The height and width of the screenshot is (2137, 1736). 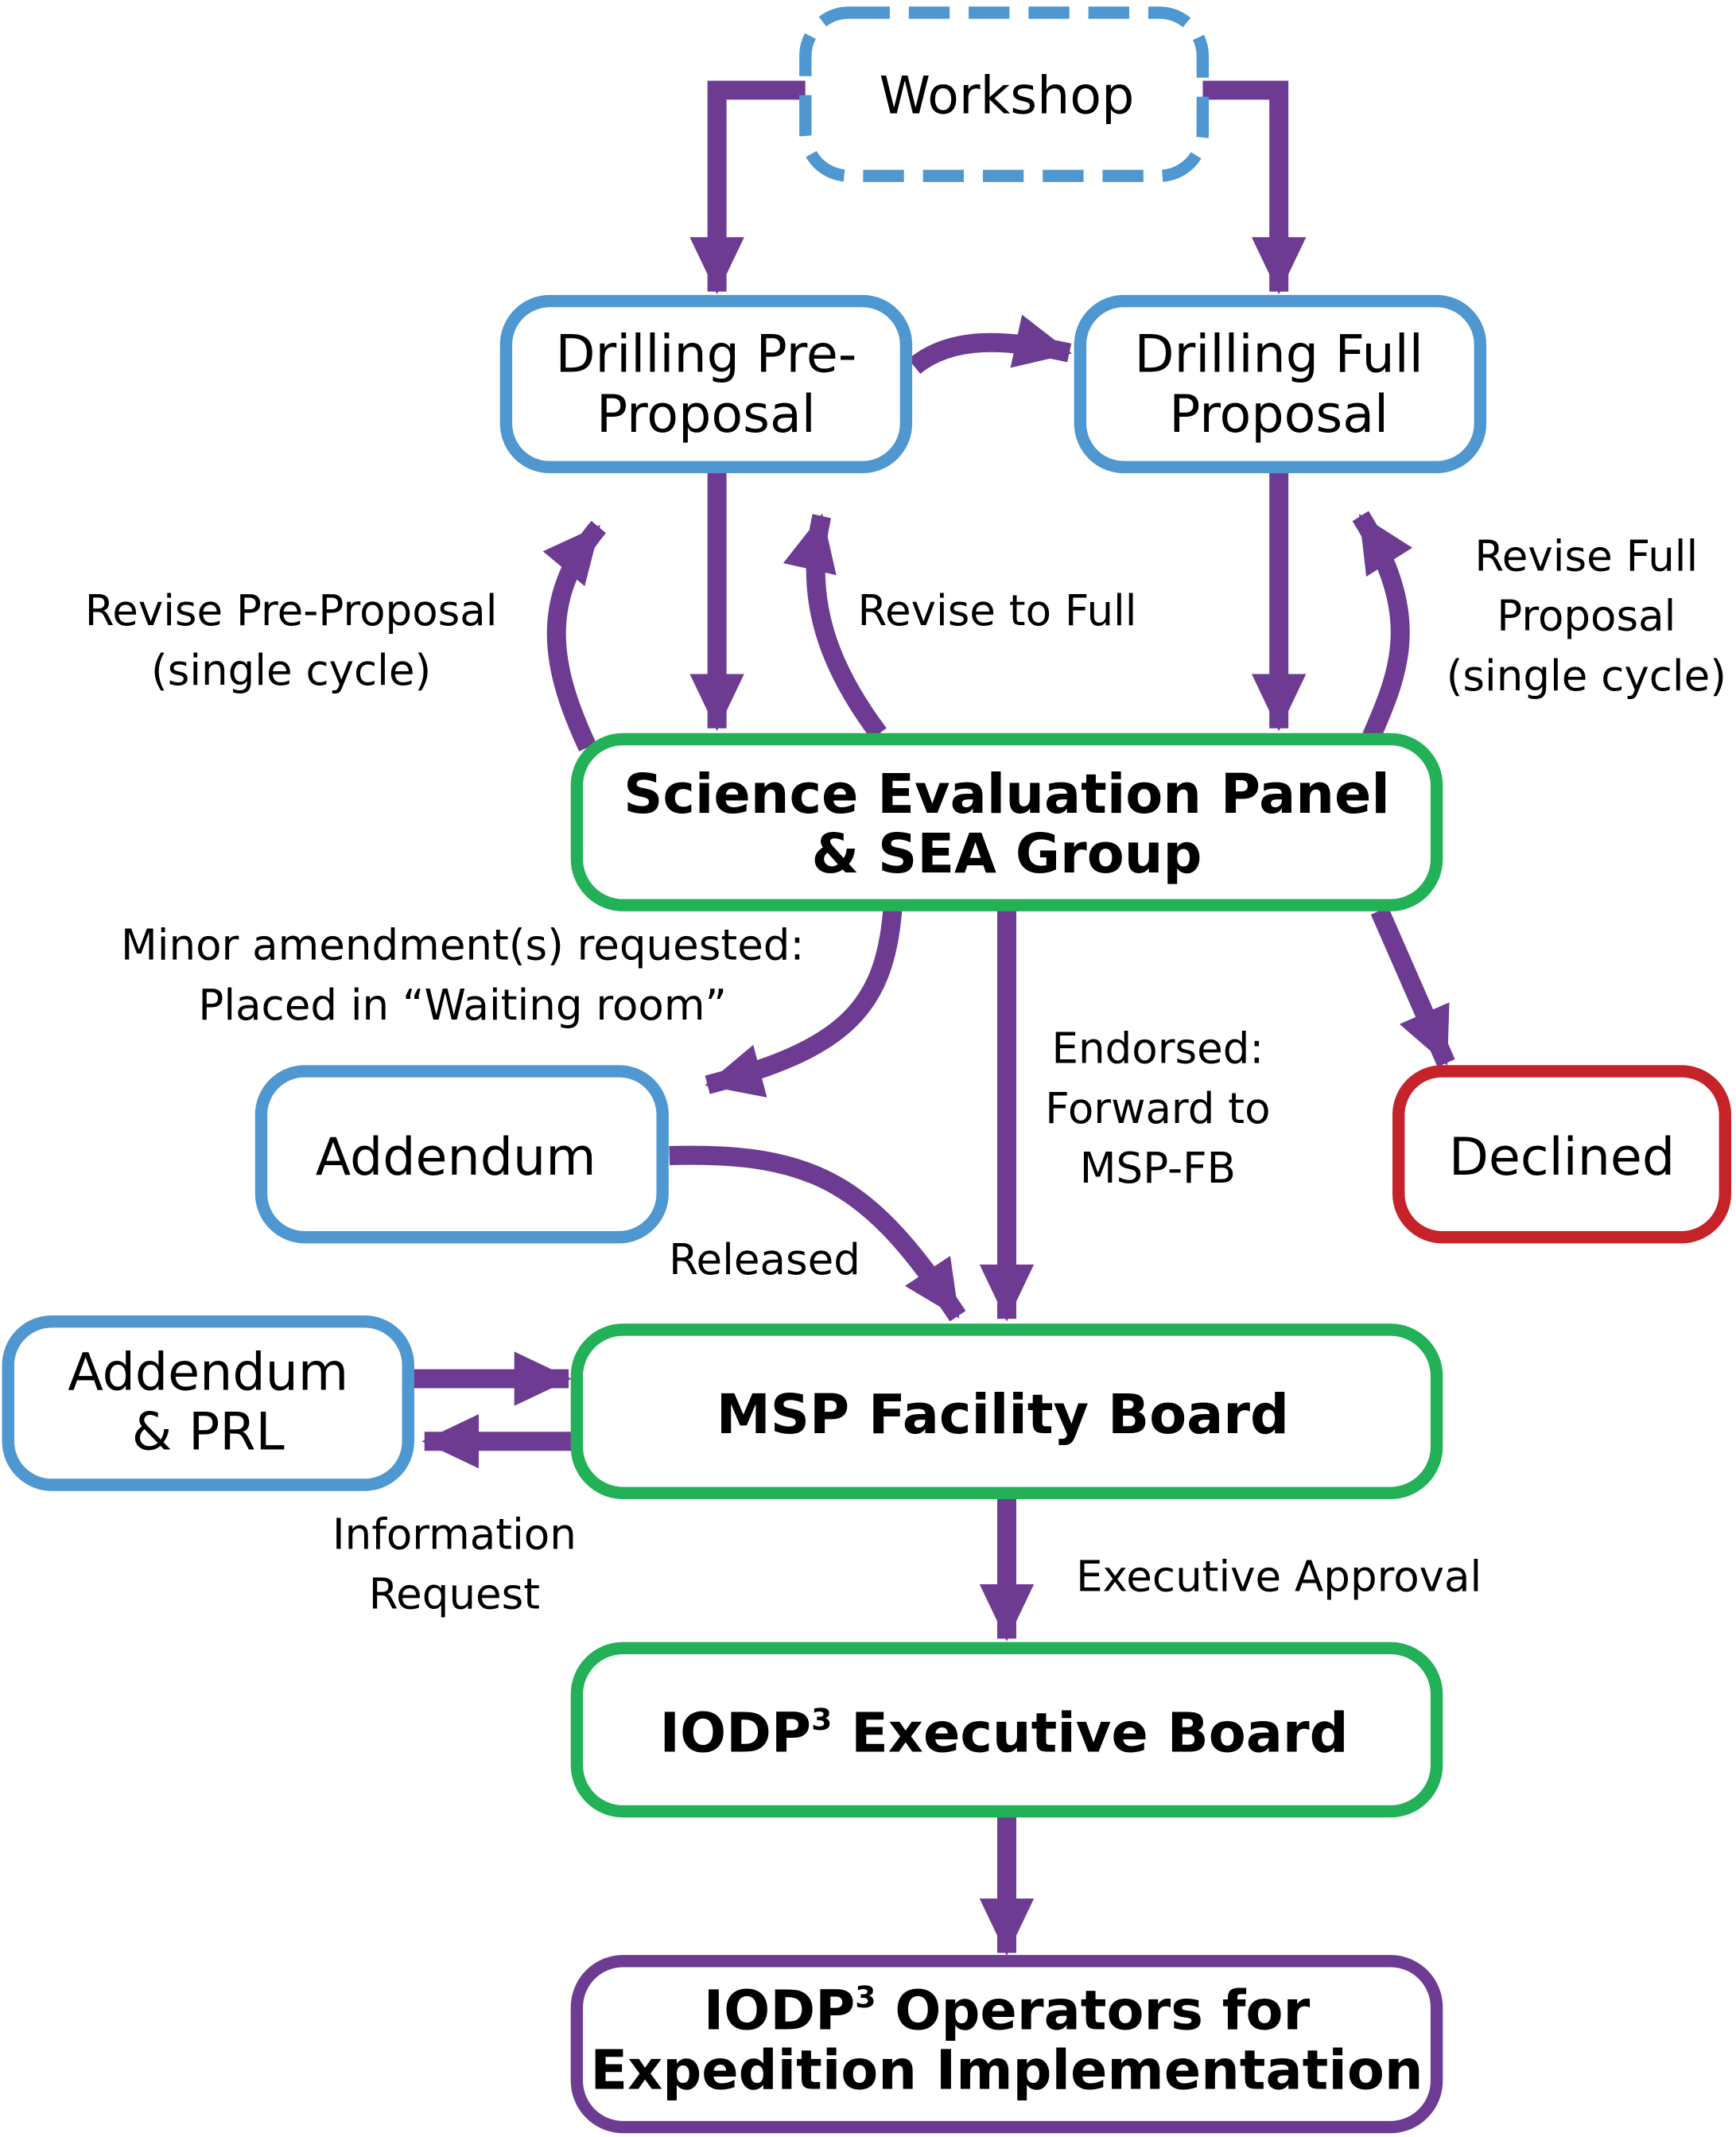 What do you see at coordinates (292, 610) in the screenshot?
I see `label-revise-pre-1: Revise Pre-Proposal` at bounding box center [292, 610].